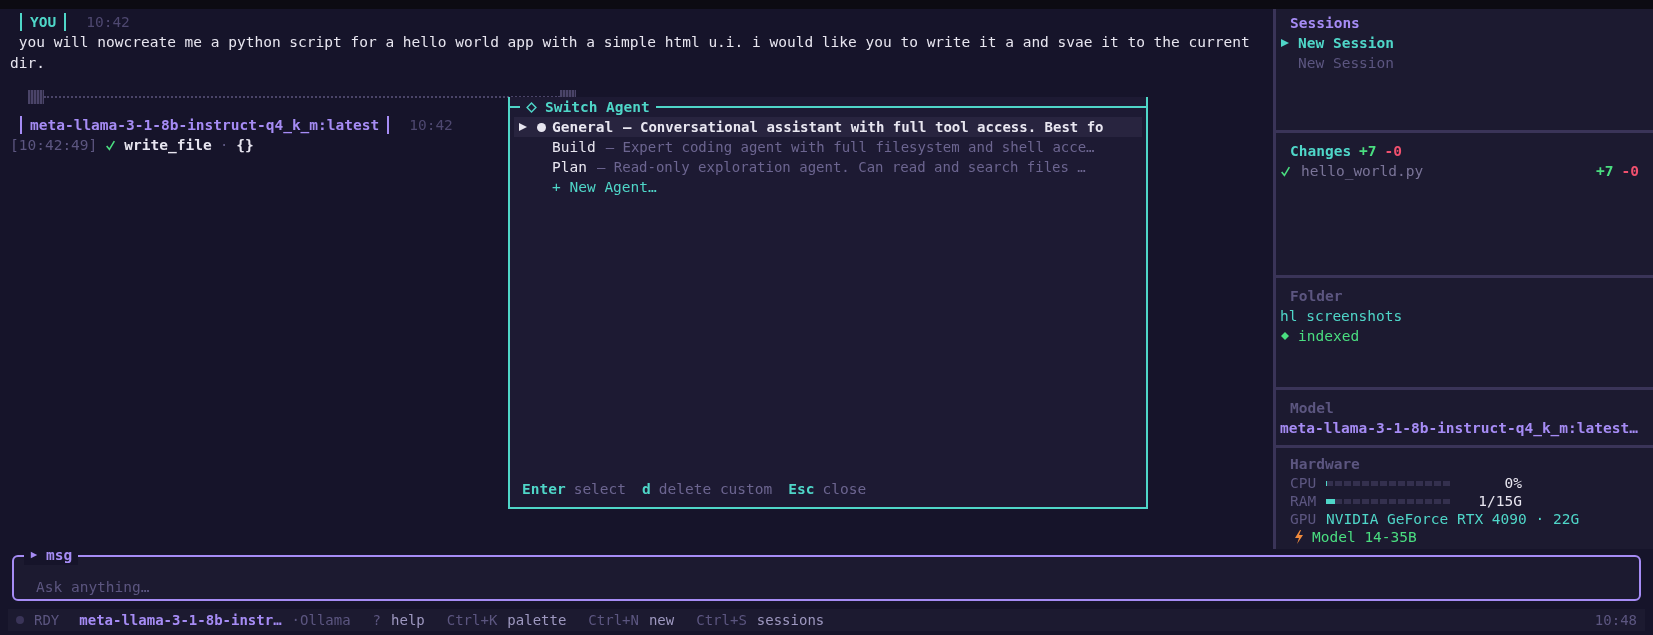  Describe the element at coordinates (321, 620) in the screenshot. I see `status-provider: ·Ollama` at that location.